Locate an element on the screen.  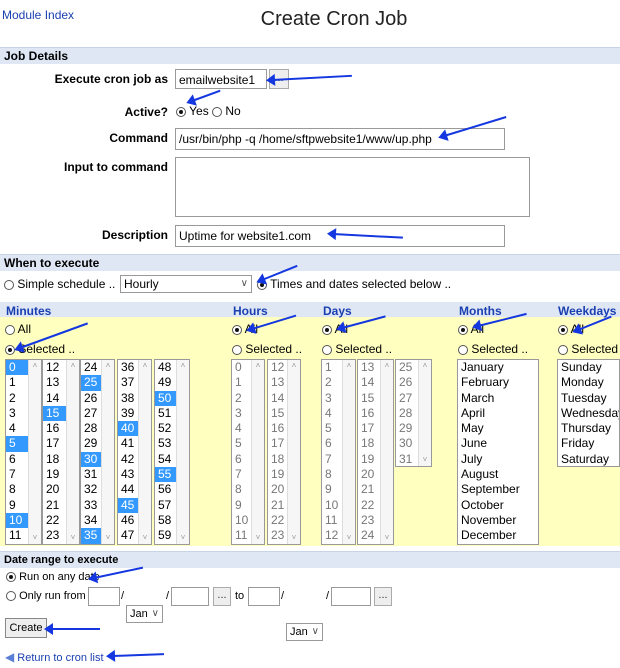
hours-all-radio is located at coordinates (237, 329).